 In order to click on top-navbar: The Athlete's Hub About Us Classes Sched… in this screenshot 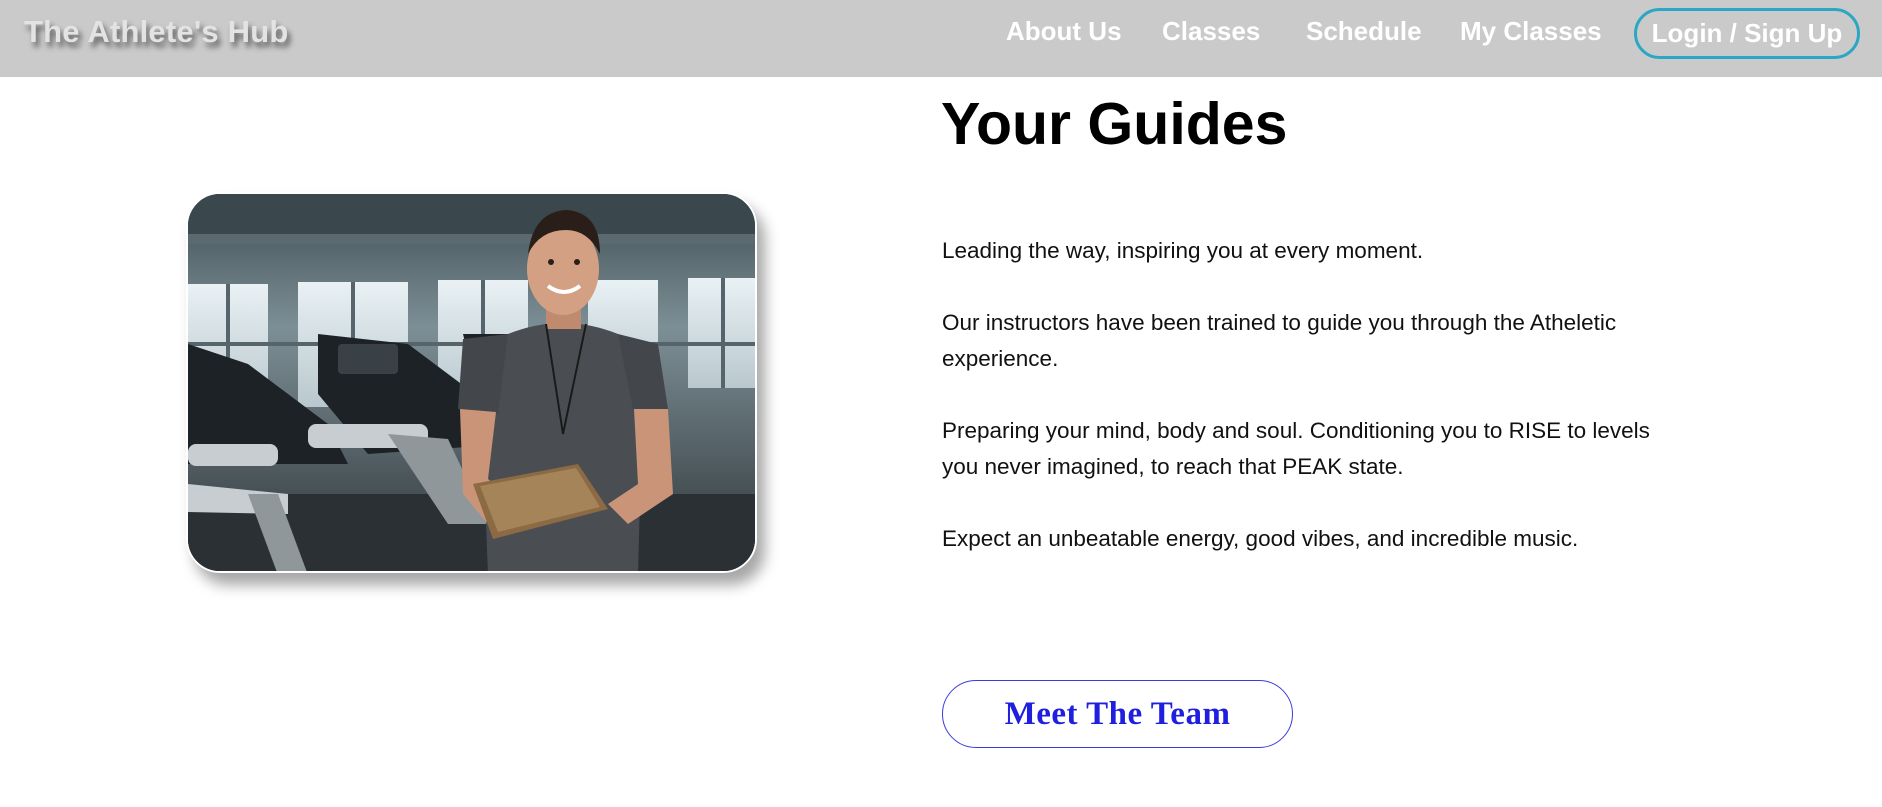, I will do `click(941, 38)`.